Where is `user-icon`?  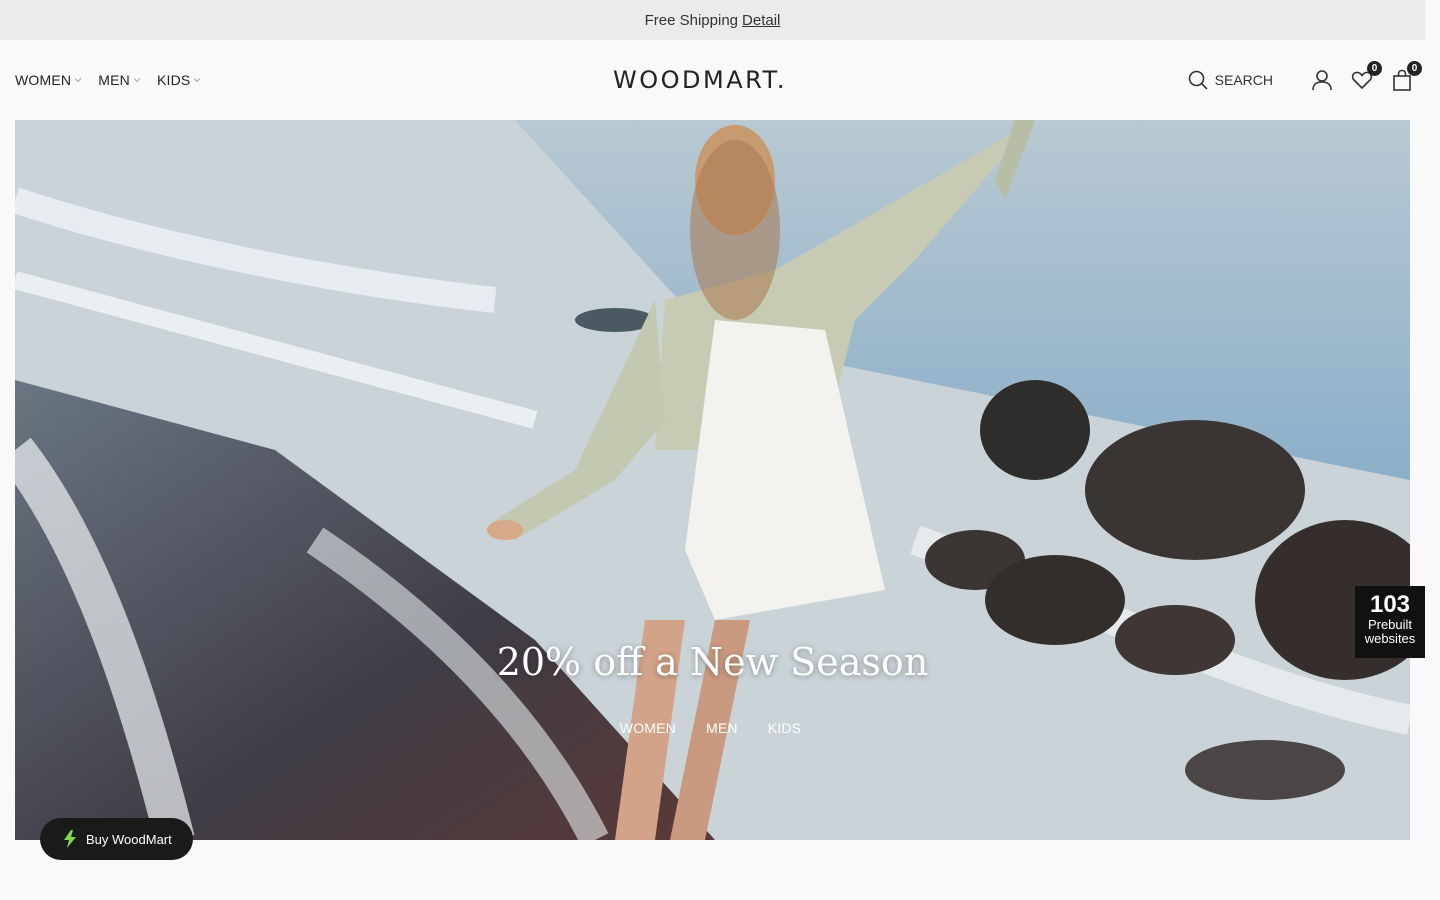 user-icon is located at coordinates (1322, 80).